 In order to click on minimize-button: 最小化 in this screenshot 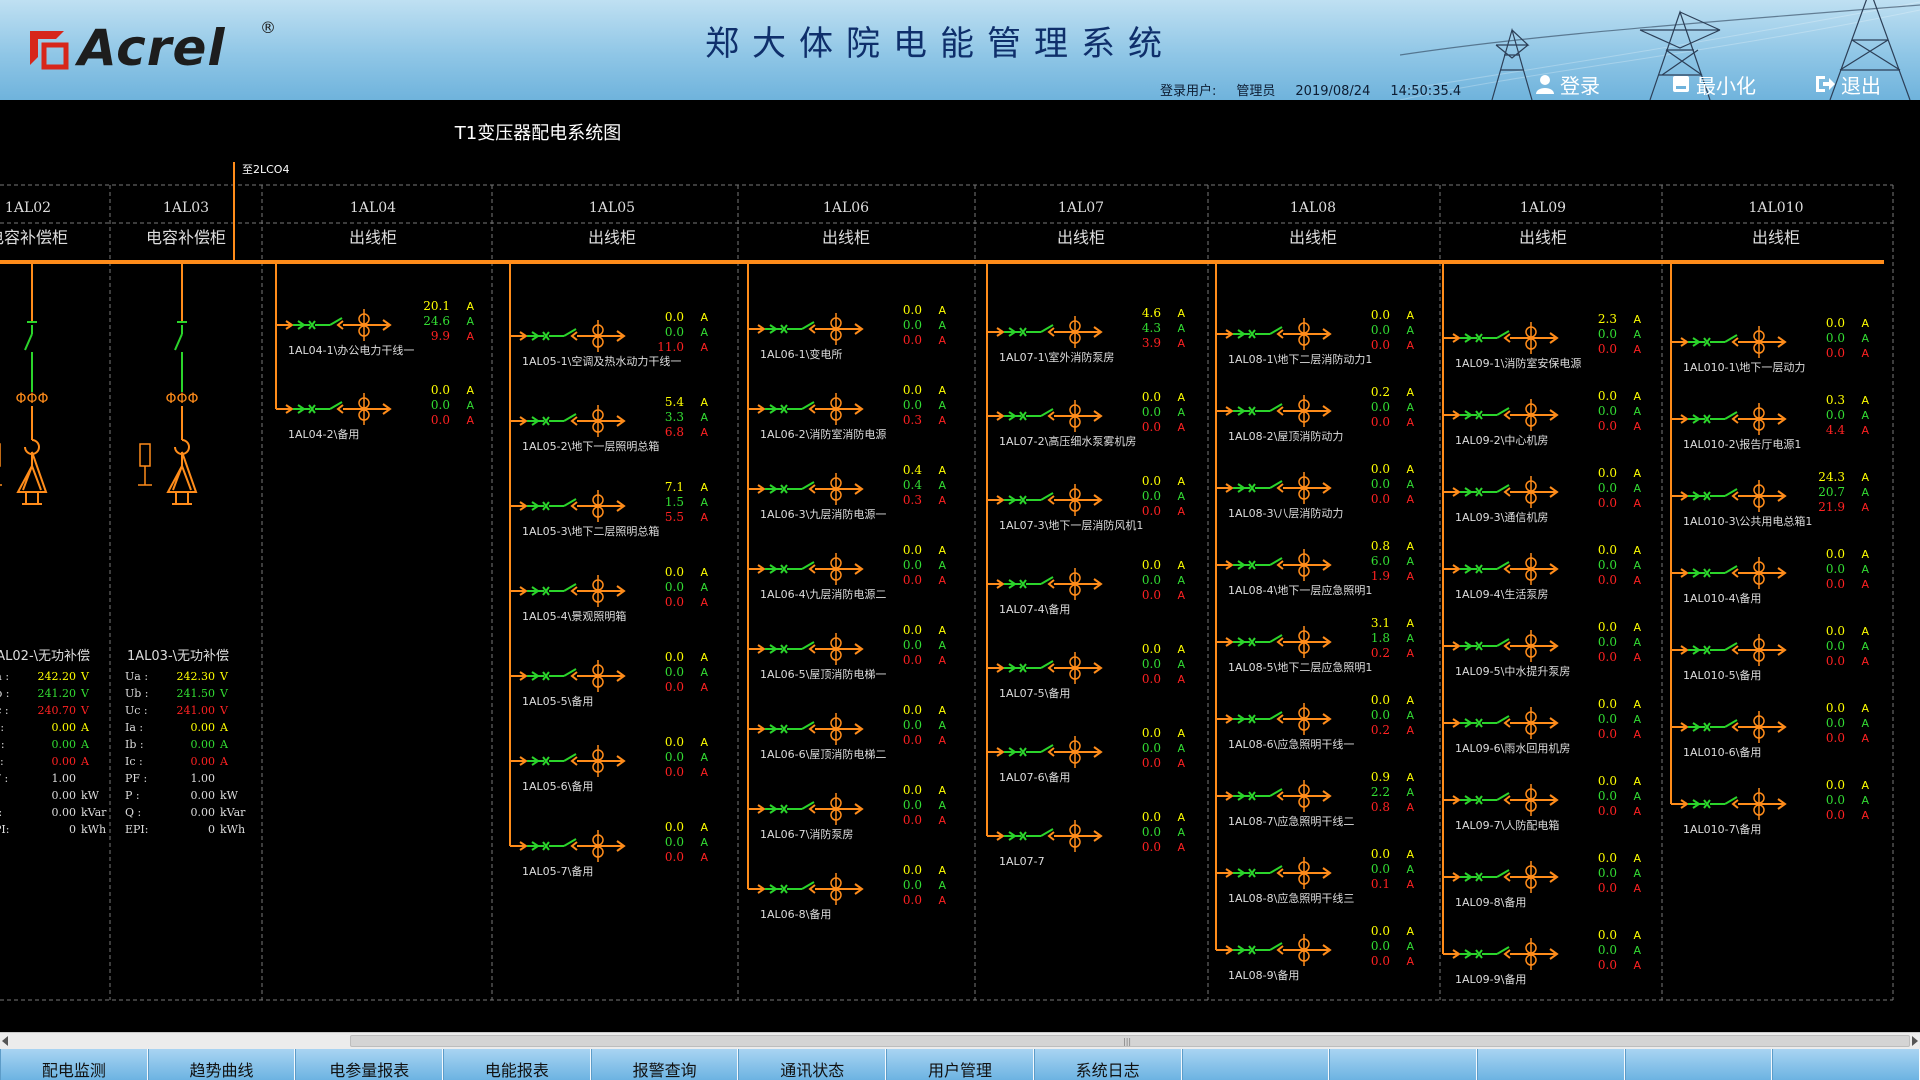, I will do `click(1714, 85)`.